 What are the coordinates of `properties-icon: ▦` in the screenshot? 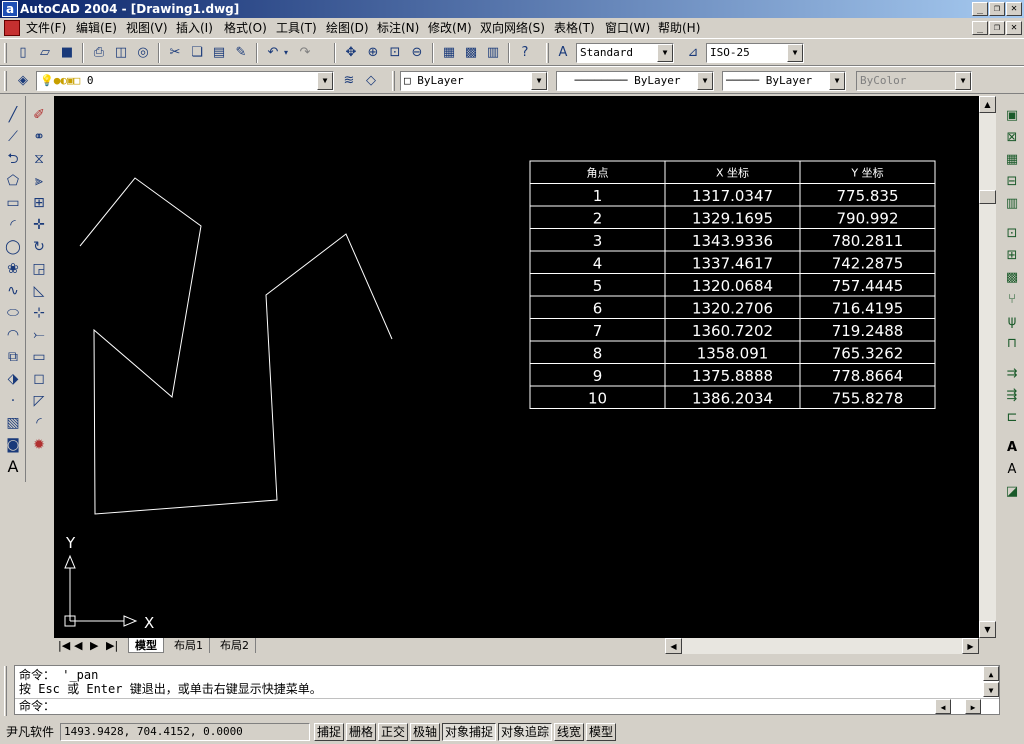 It's located at (449, 53).